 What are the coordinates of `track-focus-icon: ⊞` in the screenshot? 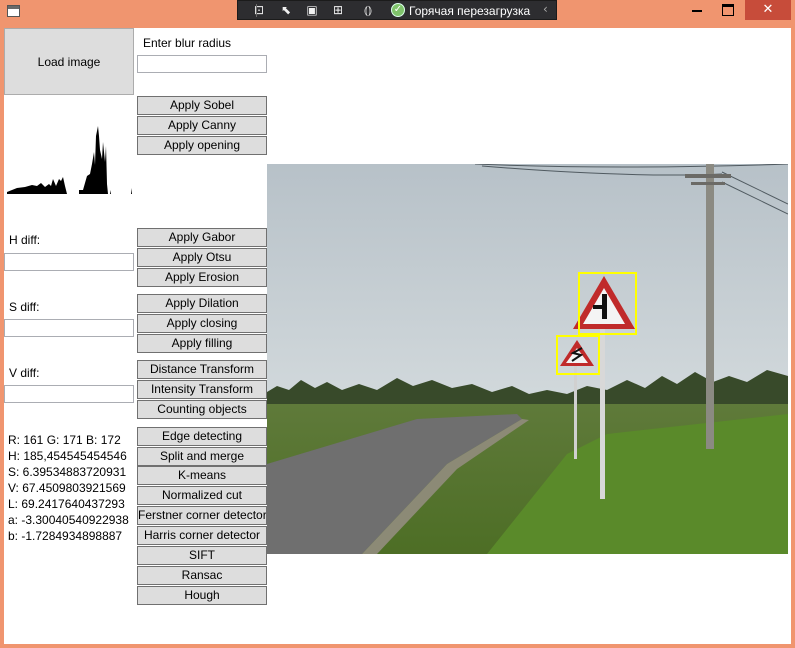 It's located at (338, 10).